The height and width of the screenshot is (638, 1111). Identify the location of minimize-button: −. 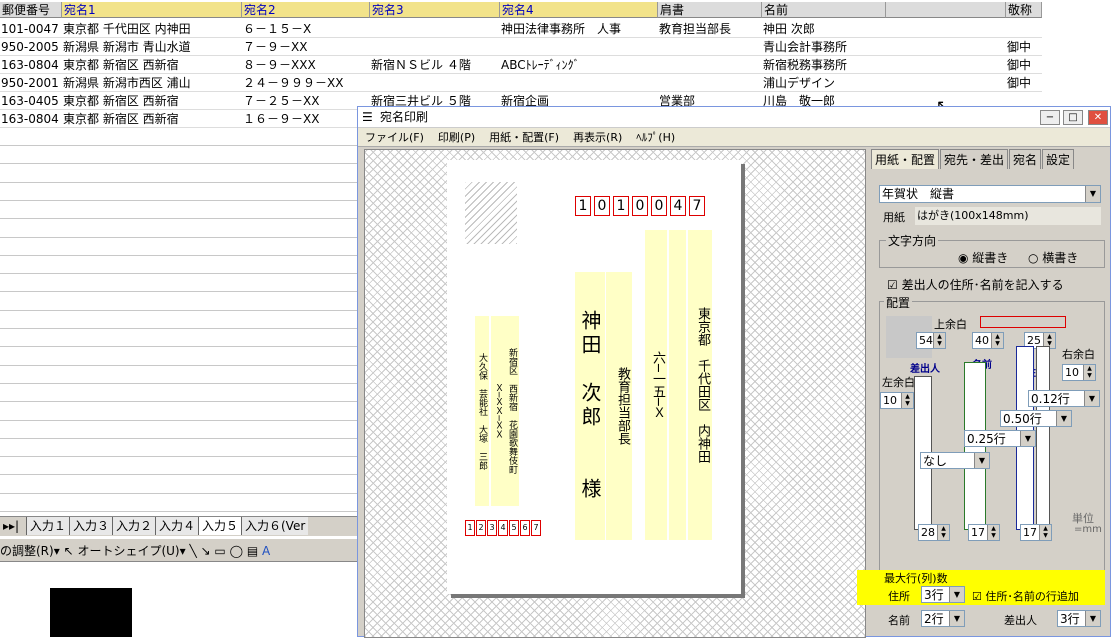
(1050, 117).